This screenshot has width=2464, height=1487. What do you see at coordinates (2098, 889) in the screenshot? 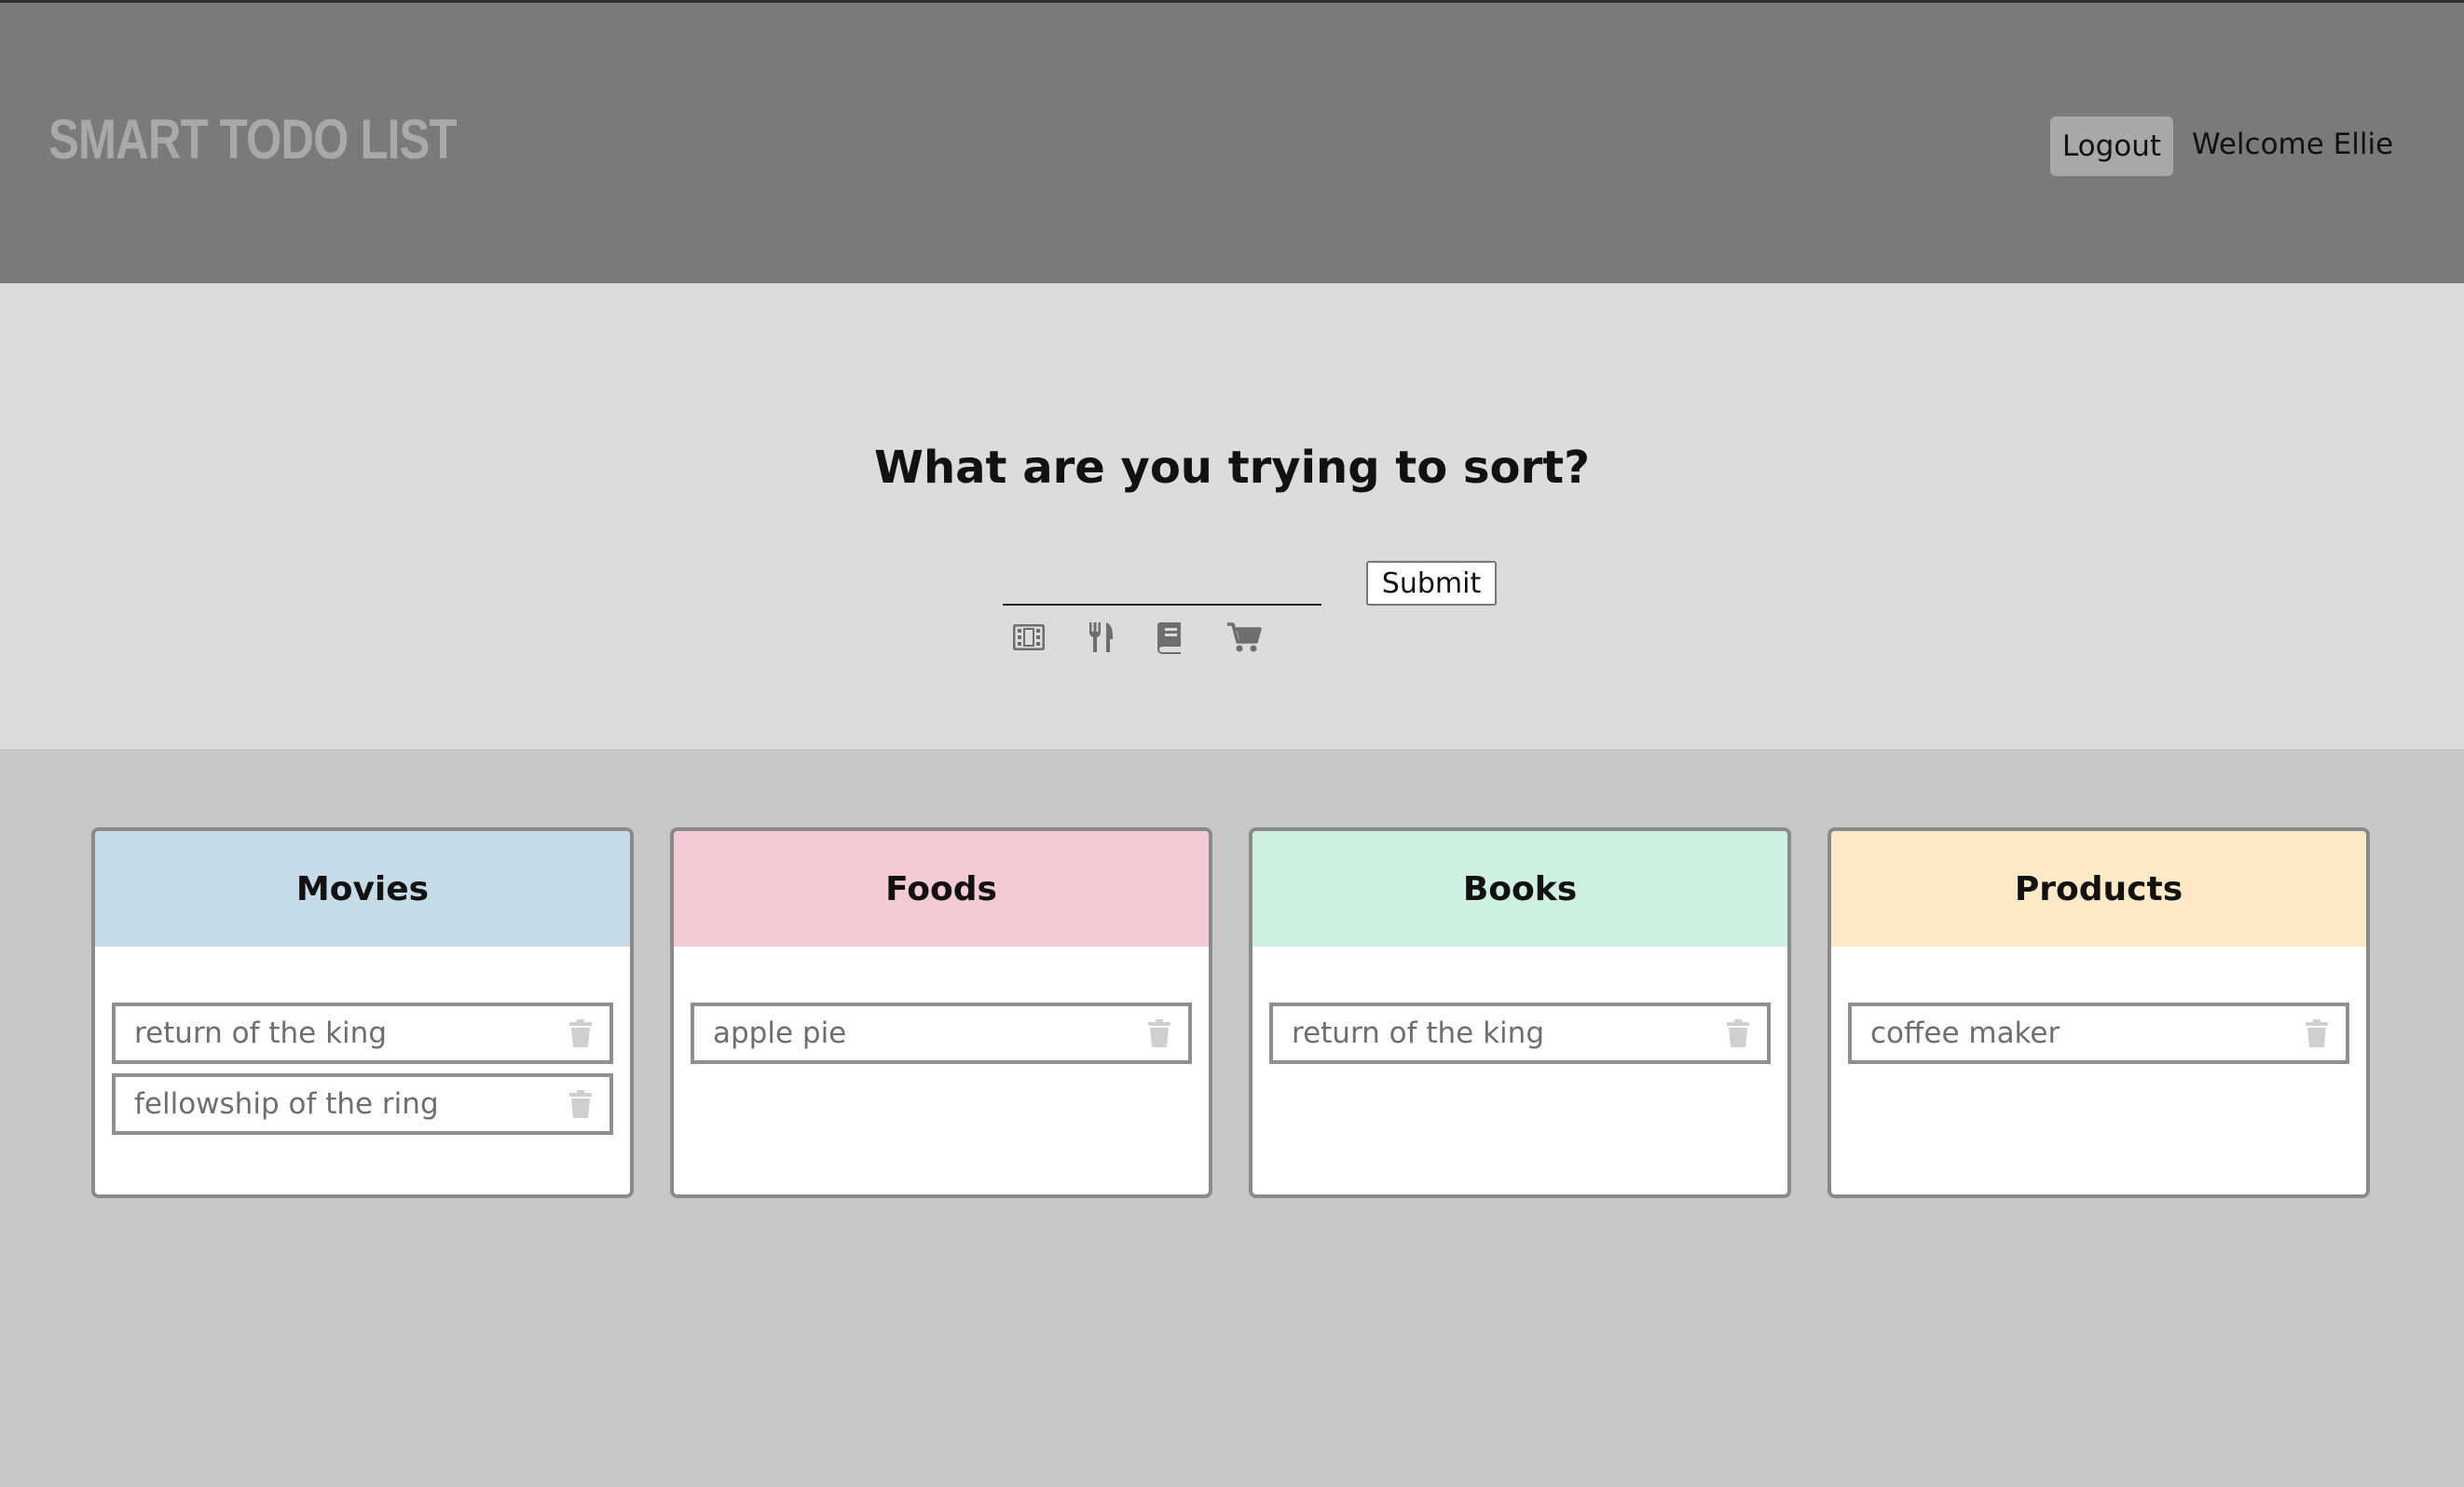
I see `category-title: Products` at bounding box center [2098, 889].